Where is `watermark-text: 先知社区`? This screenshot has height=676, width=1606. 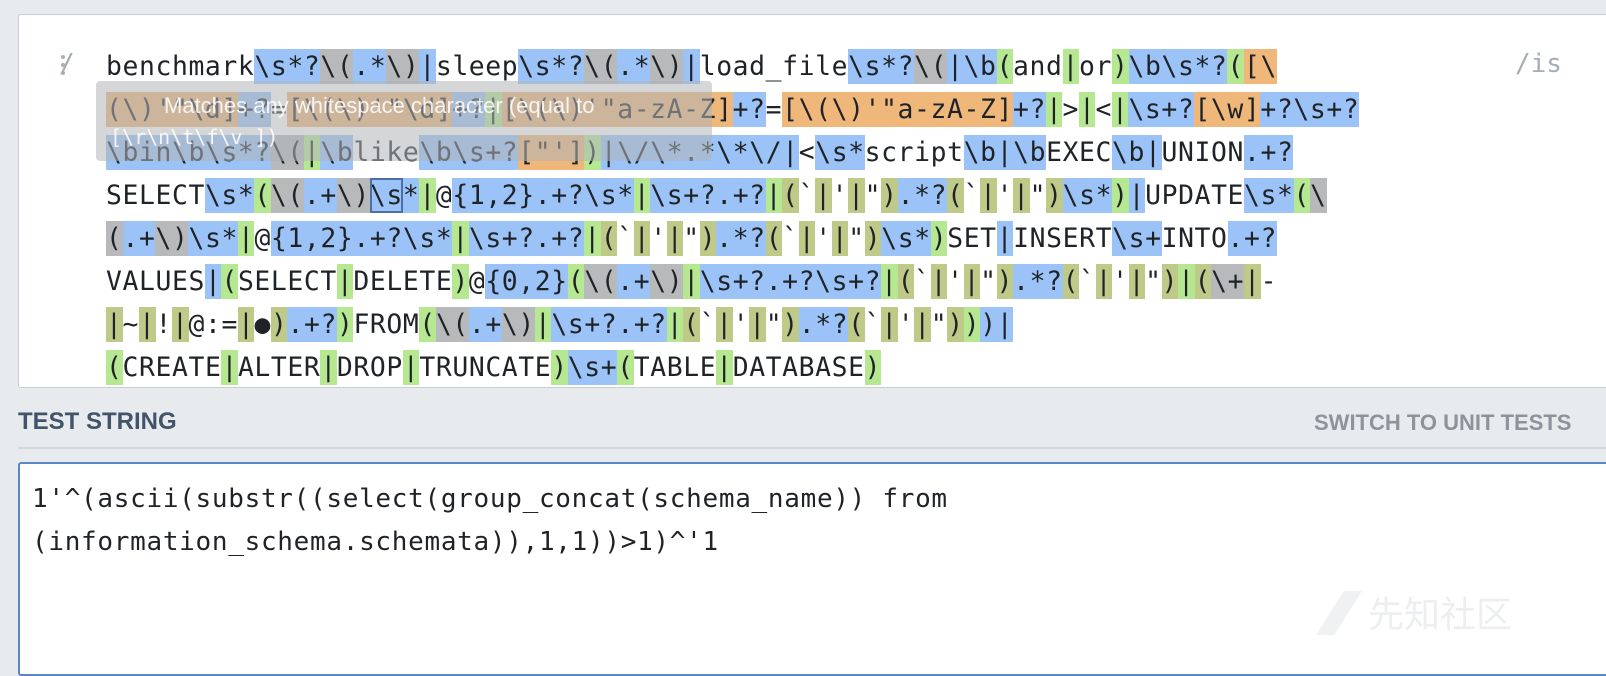 watermark-text: 先知社区 is located at coordinates (1440, 614).